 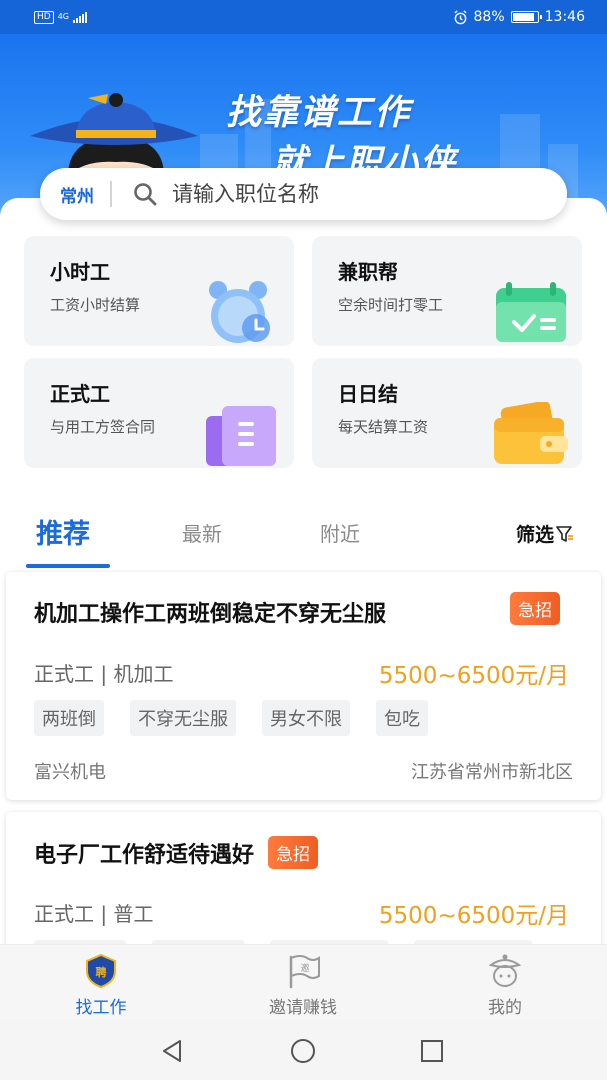 What do you see at coordinates (505, 1008) in the screenshot?
I see `nav-label: 我的` at bounding box center [505, 1008].